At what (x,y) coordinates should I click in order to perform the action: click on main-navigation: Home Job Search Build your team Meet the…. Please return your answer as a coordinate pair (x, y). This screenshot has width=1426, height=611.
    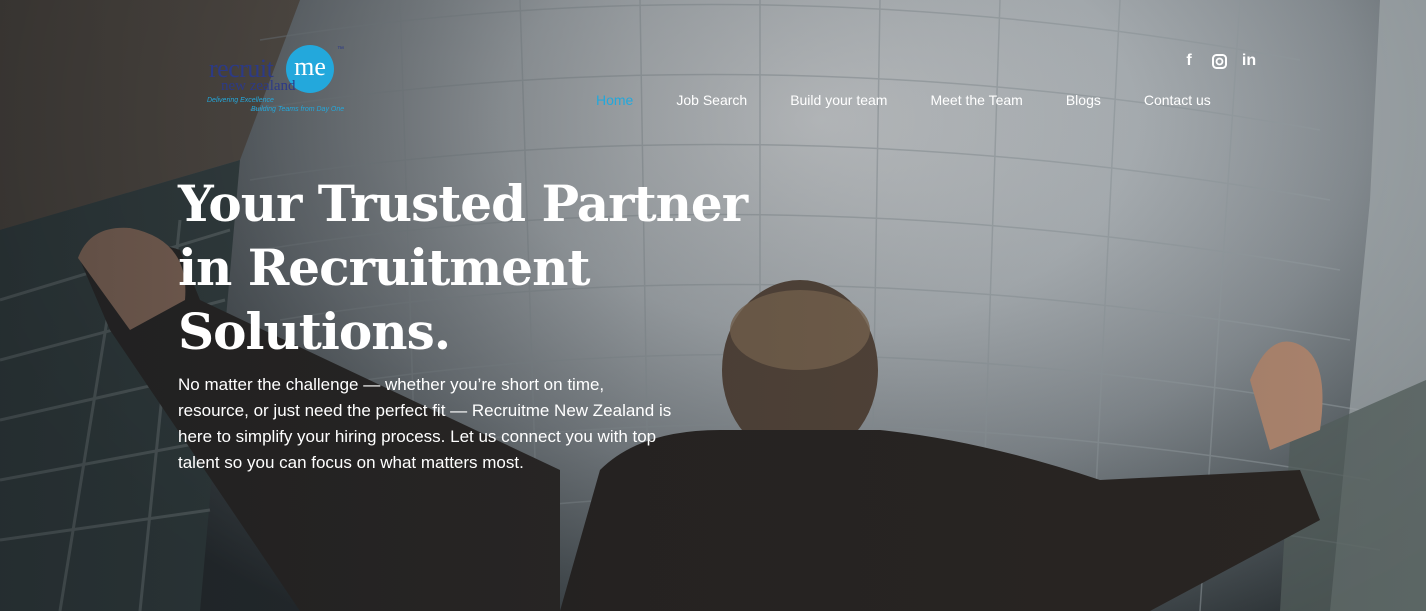
    Looking at the image, I should click on (903, 100).